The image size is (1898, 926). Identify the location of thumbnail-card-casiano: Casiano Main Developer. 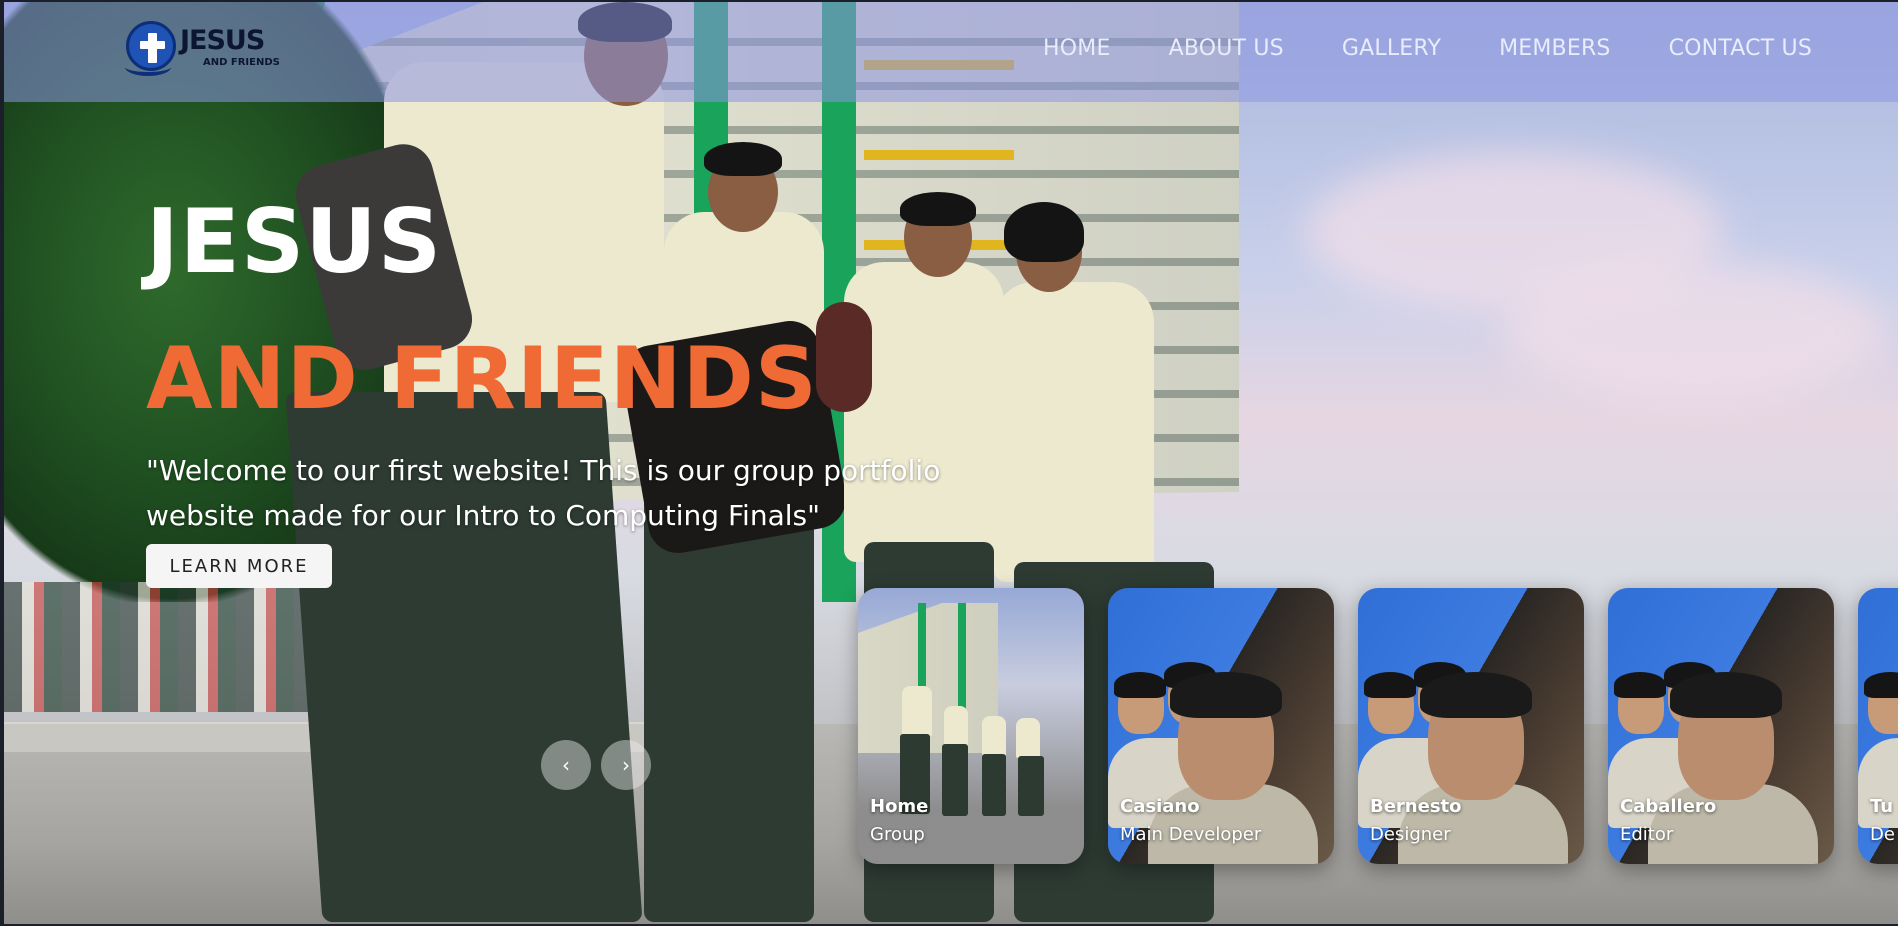
(1221, 726).